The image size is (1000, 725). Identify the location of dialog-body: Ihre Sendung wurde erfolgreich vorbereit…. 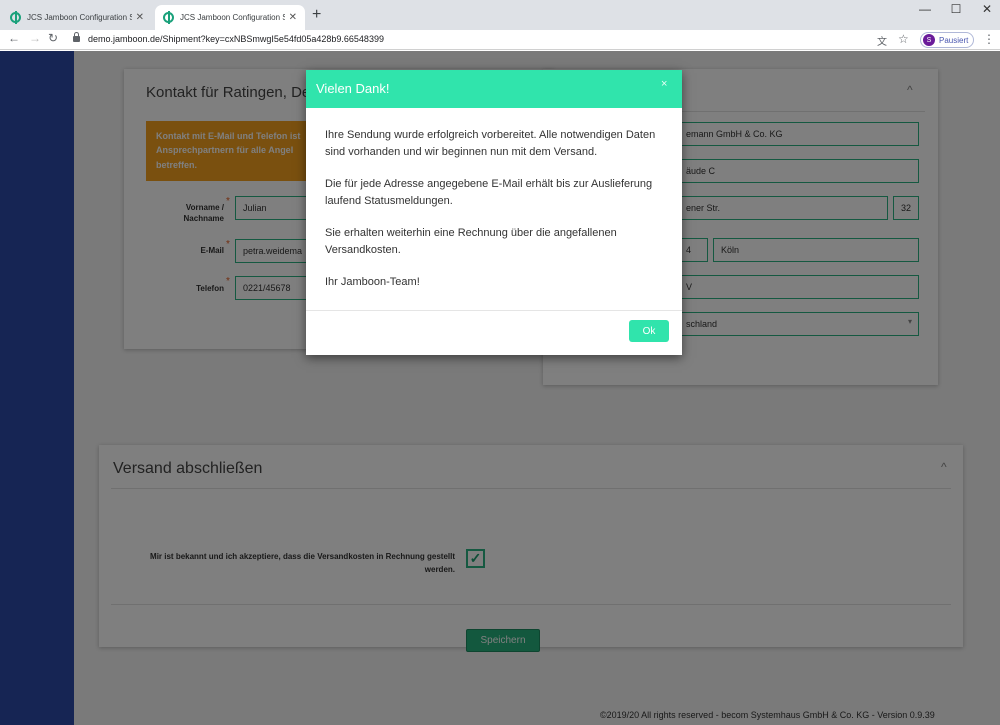
(495, 217).